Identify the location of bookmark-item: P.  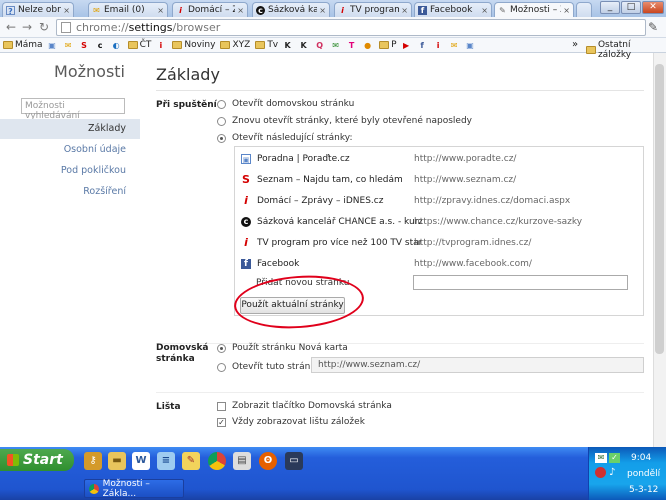
(388, 45).